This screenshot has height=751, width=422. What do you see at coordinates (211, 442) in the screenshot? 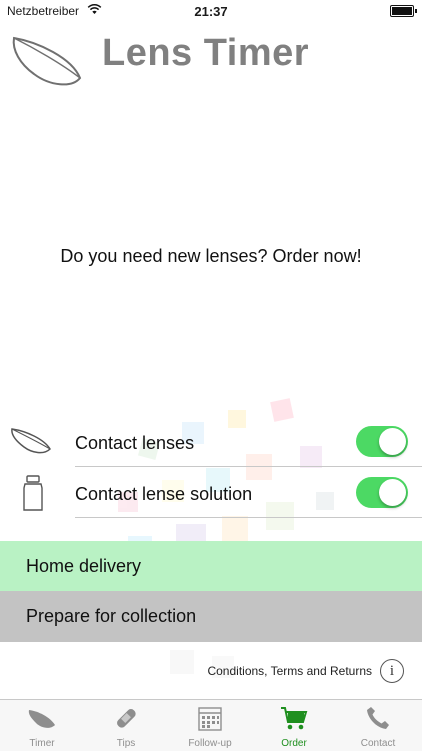
I see `option-contact-lenses: Contact lenses` at bounding box center [211, 442].